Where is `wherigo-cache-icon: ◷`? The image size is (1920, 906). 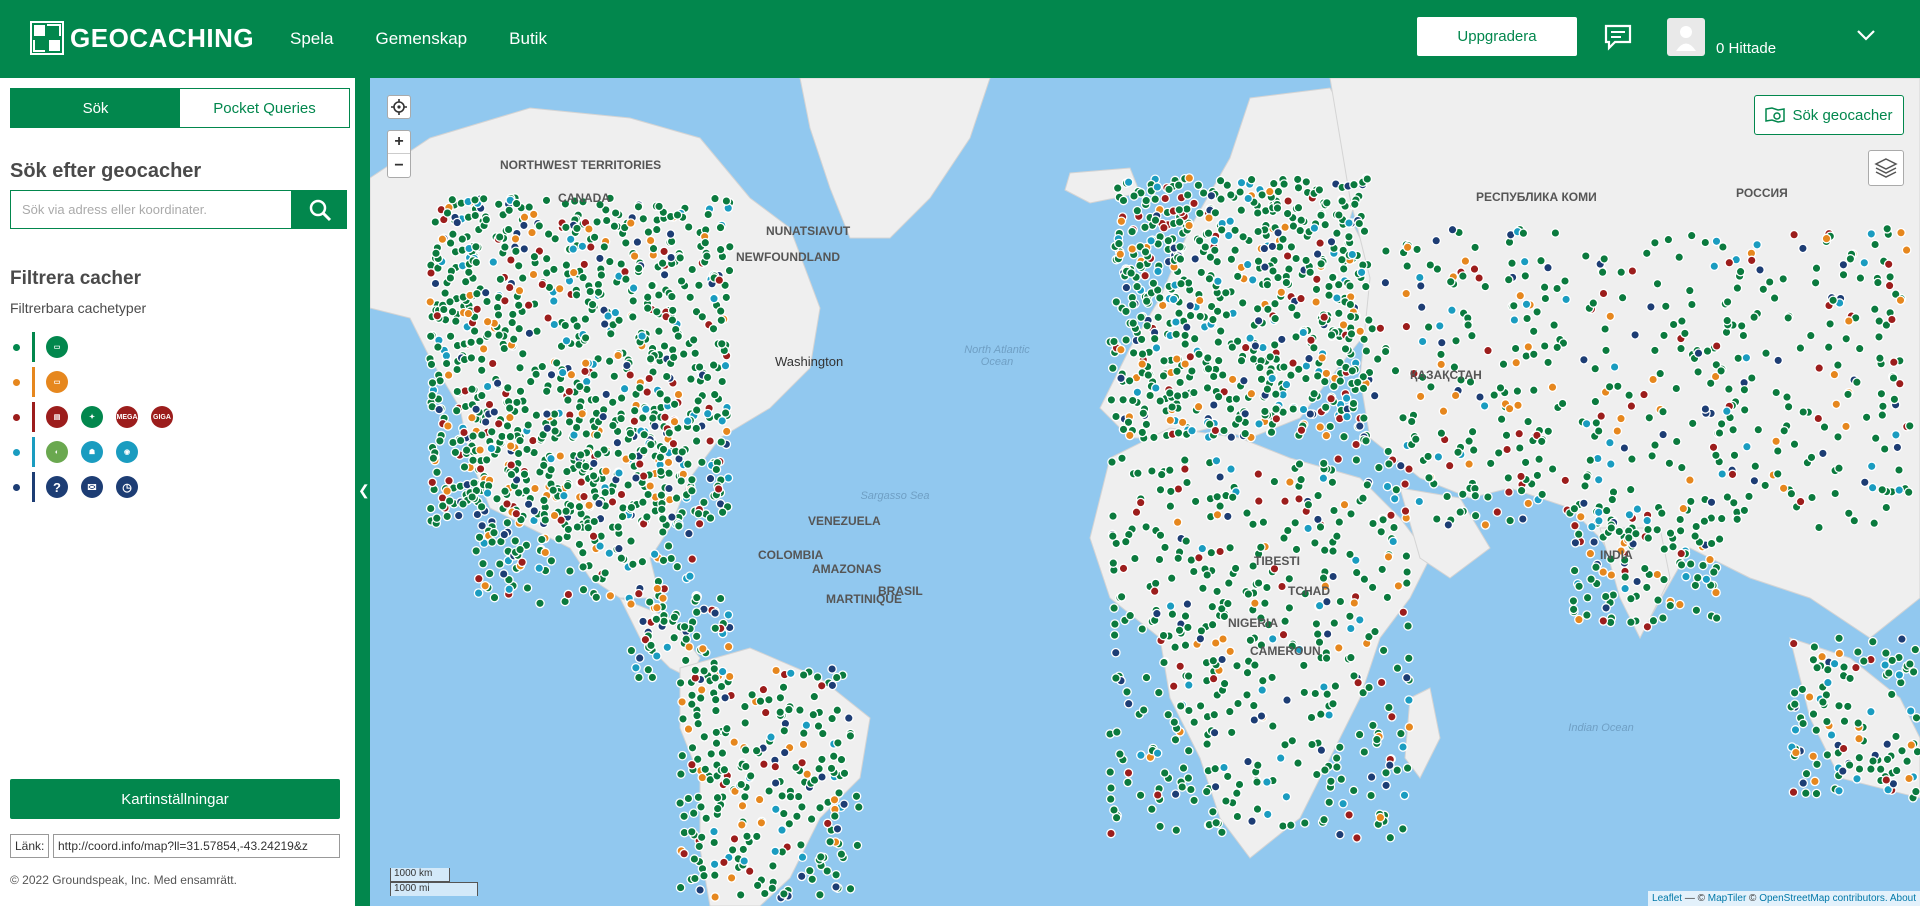 wherigo-cache-icon: ◷ is located at coordinates (127, 487).